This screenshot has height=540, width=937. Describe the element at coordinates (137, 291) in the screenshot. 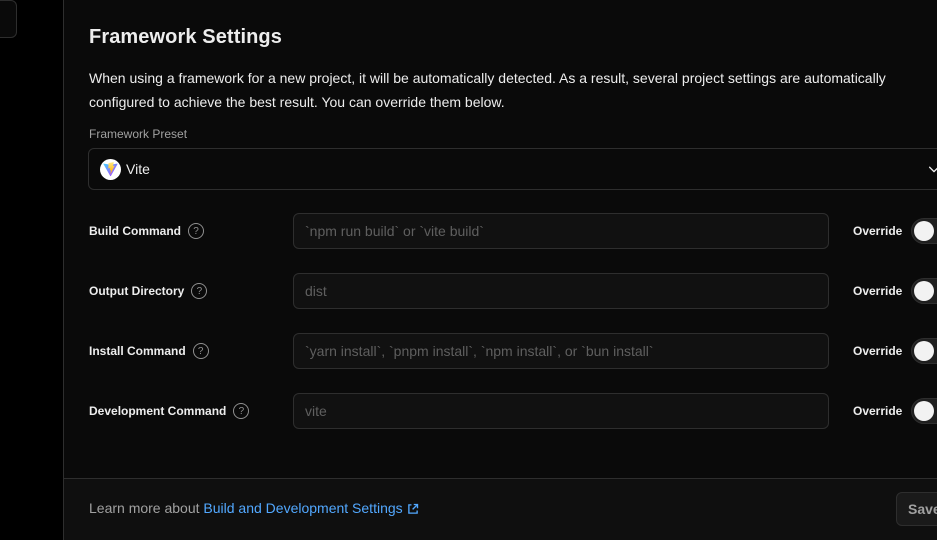

I see `output-directory-label: Output Directory` at that location.